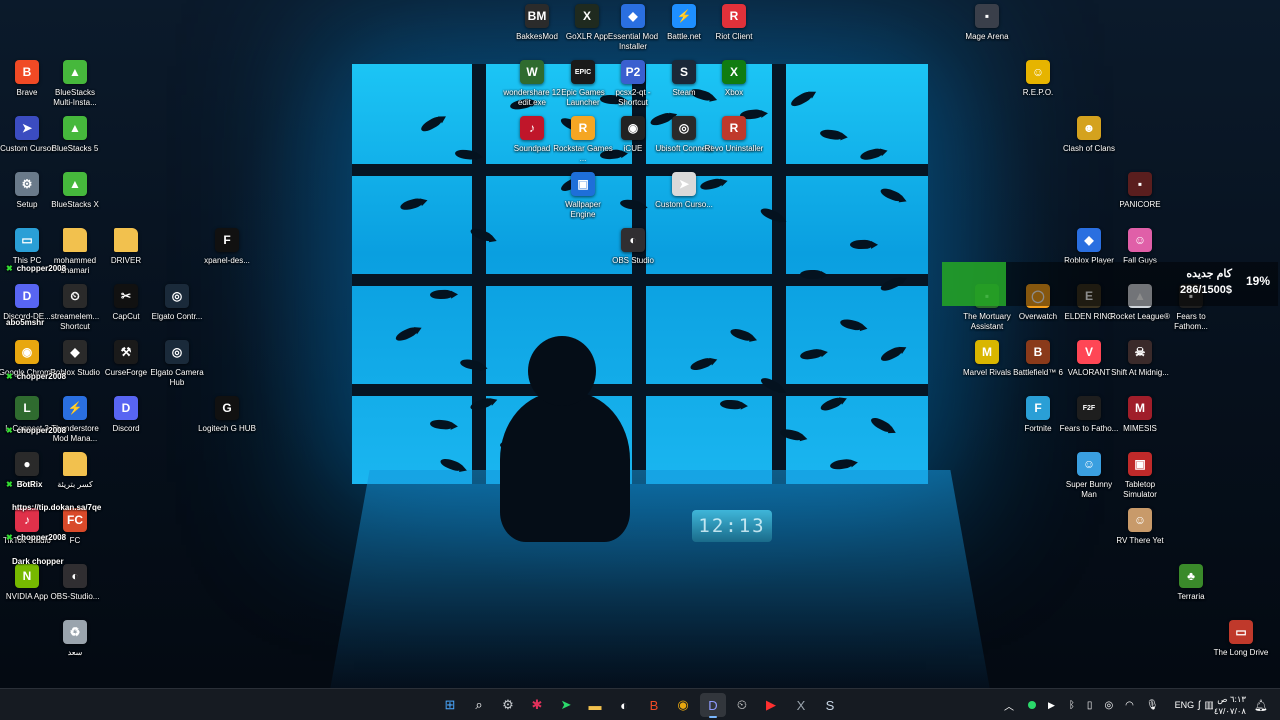 The height and width of the screenshot is (720, 1280). What do you see at coordinates (654, 705) in the screenshot?
I see `taskbar-brave-button: B` at bounding box center [654, 705].